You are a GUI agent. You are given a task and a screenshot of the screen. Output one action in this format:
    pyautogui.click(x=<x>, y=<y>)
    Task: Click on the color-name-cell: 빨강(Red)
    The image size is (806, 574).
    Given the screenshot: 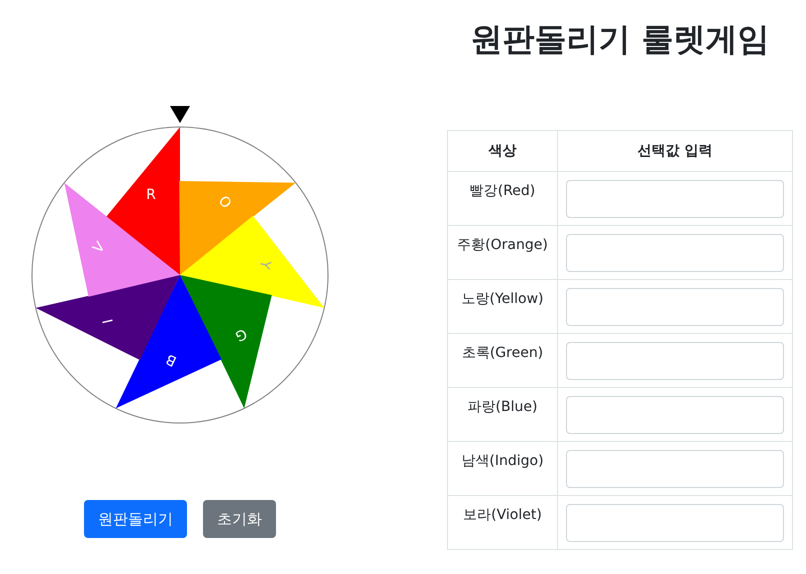 What is the action you would take?
    pyautogui.click(x=503, y=199)
    